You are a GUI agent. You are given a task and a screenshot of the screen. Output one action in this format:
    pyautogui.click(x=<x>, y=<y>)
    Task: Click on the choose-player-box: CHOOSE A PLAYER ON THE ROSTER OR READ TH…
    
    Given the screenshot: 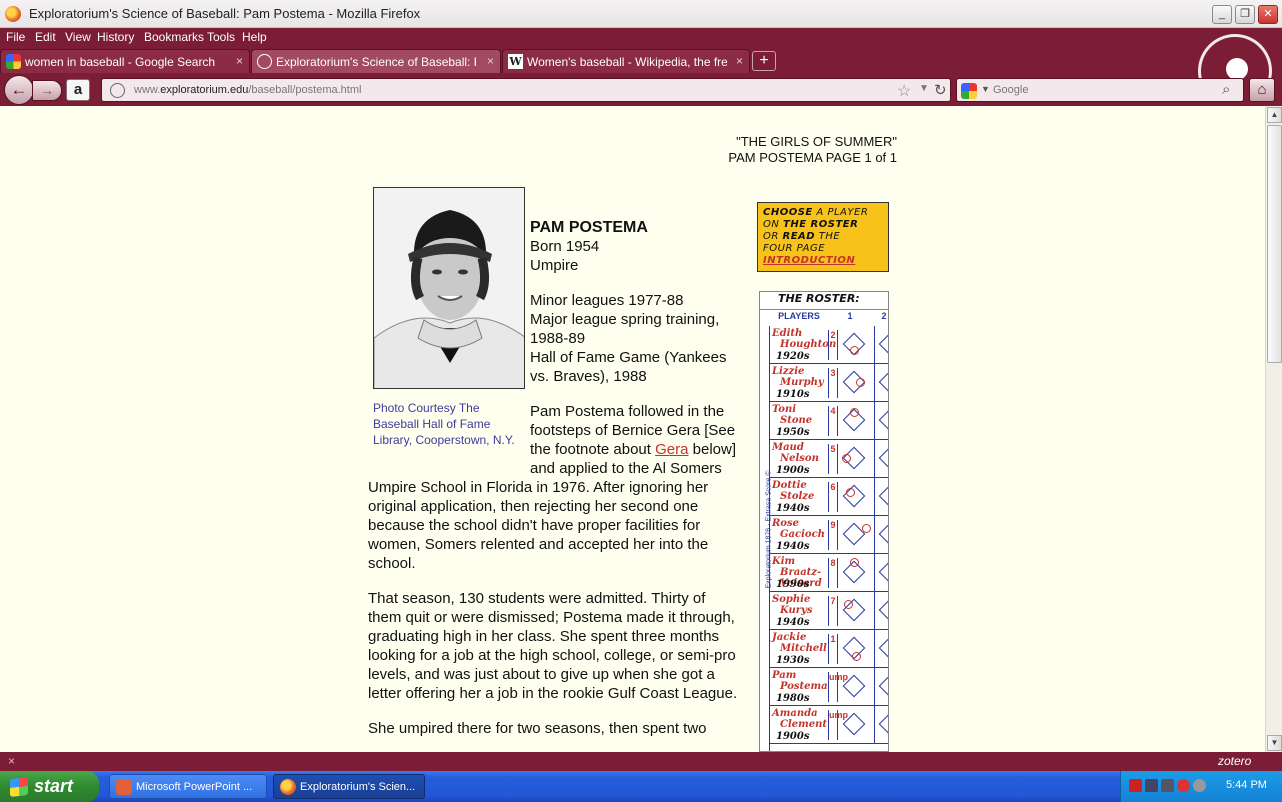 What is the action you would take?
    pyautogui.click(x=823, y=237)
    